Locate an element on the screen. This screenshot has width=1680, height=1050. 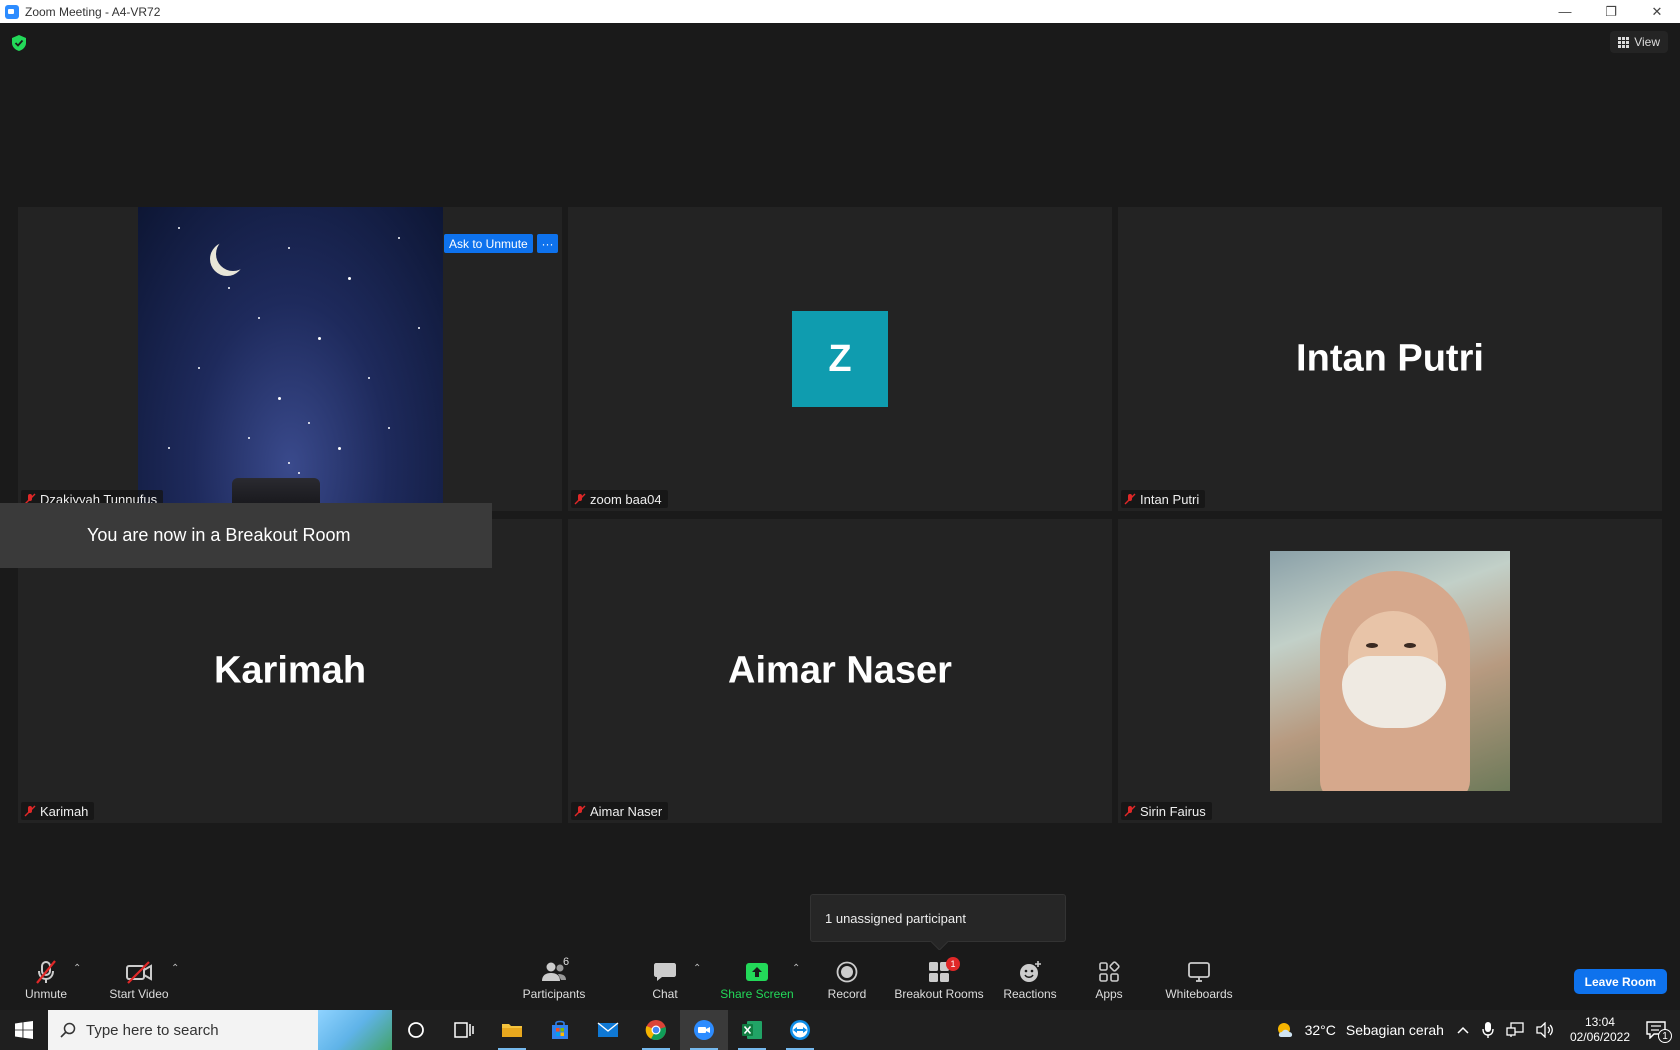
share-screen-icon is located at coordinates (757, 972).